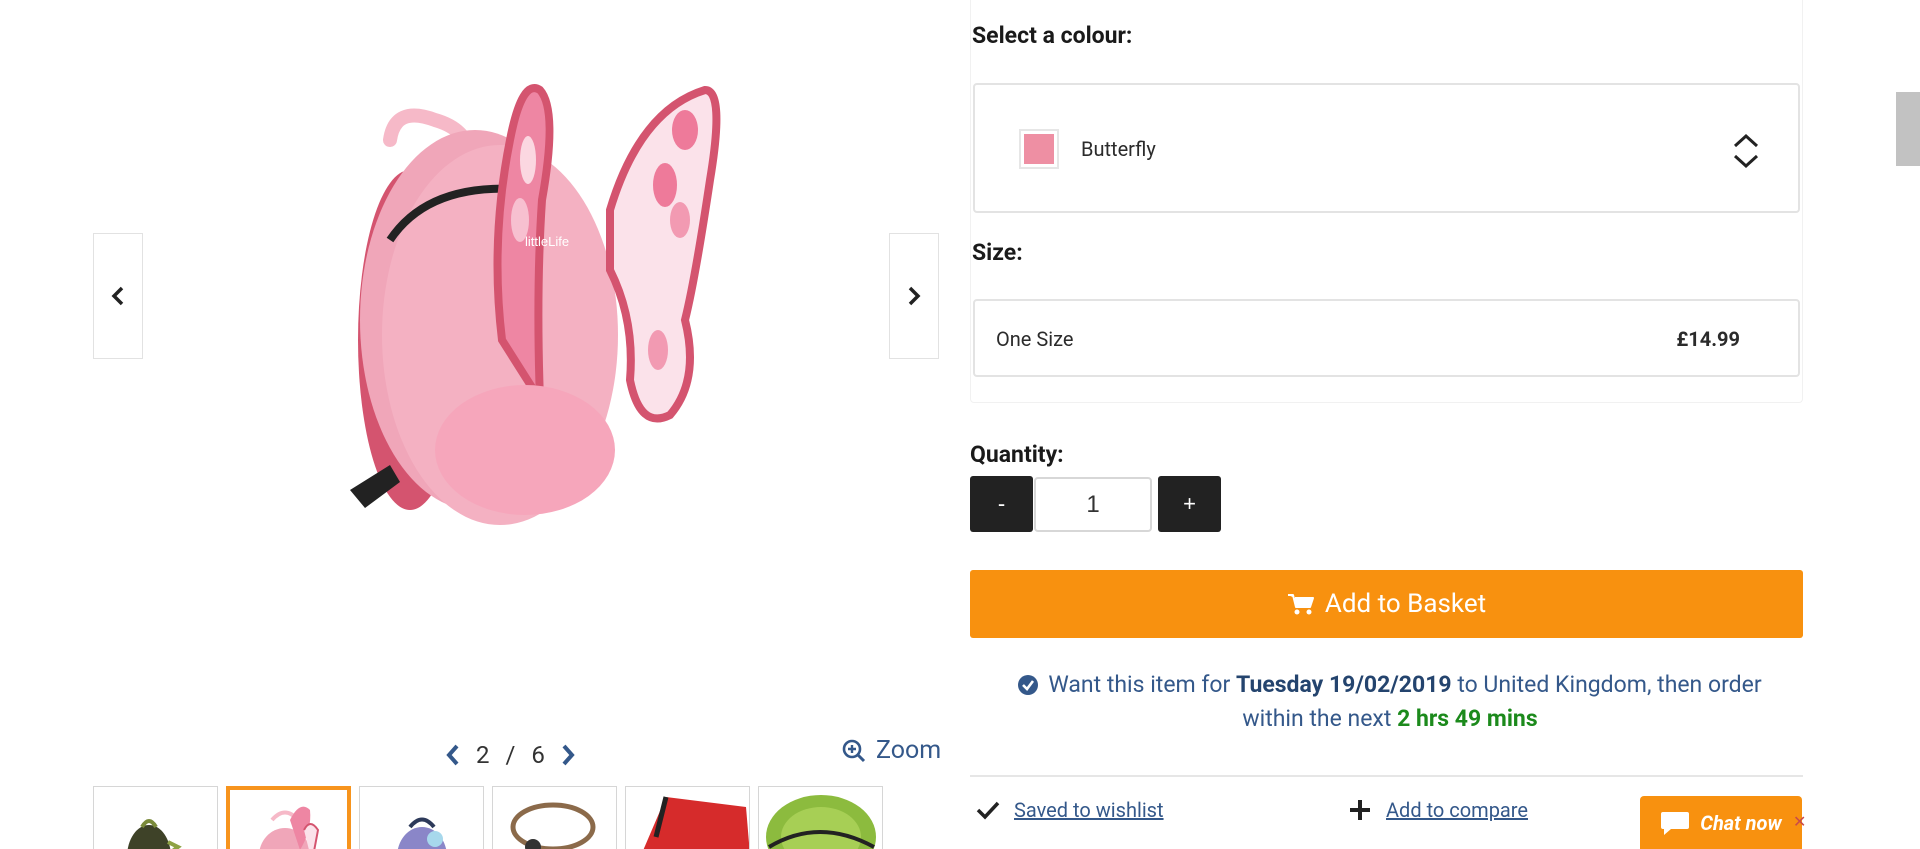  What do you see at coordinates (1741, 822) in the screenshot?
I see `chat-label: Chat now` at bounding box center [1741, 822].